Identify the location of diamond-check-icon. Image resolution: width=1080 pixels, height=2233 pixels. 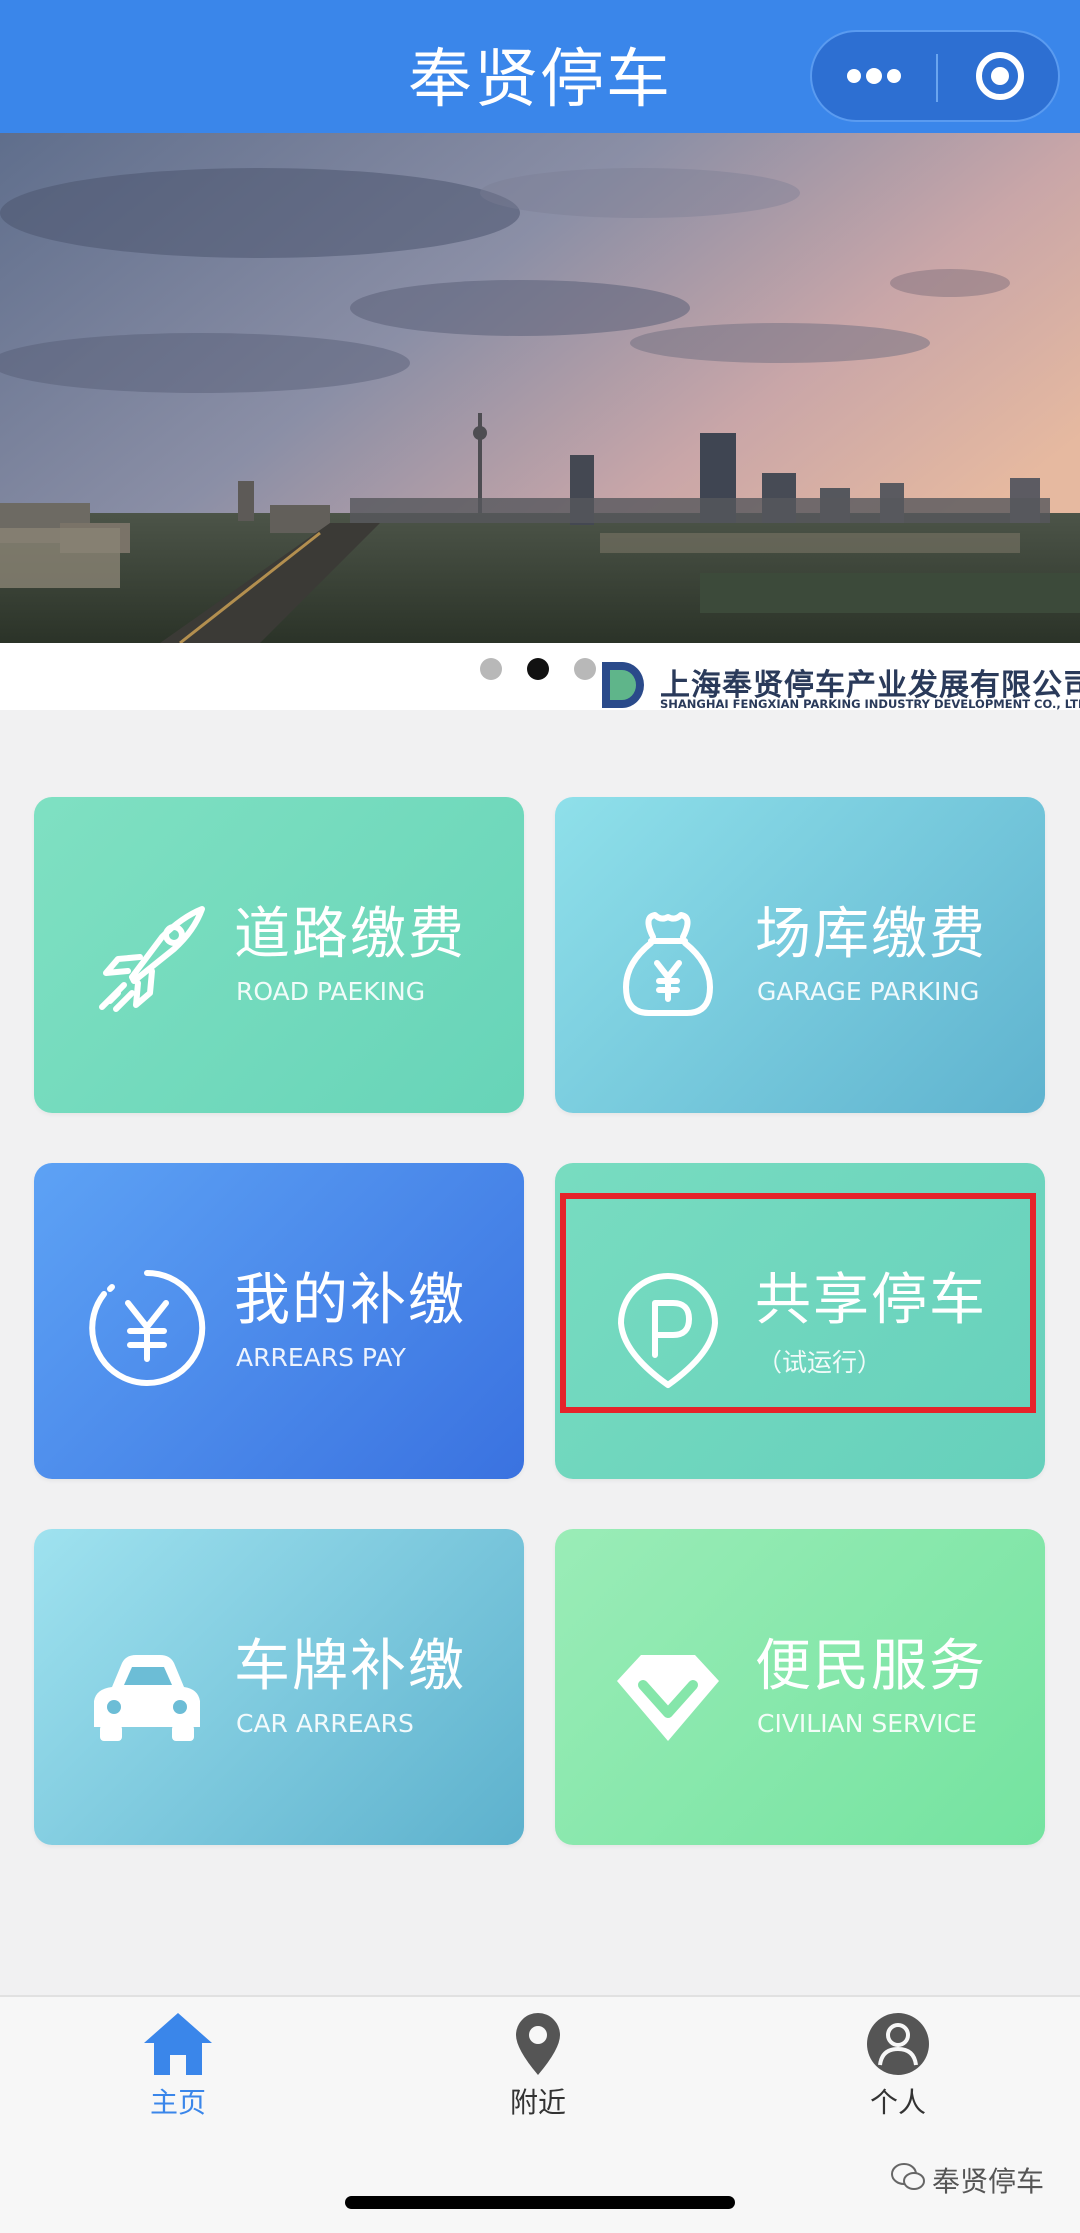
(668, 1698).